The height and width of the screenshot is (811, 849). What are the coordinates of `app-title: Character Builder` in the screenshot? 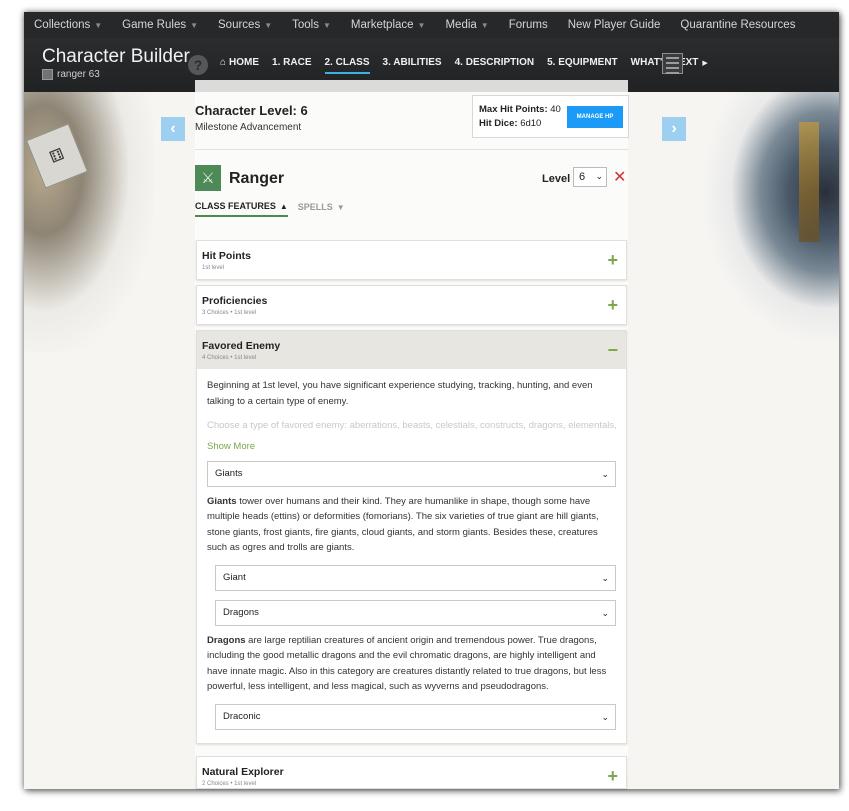 It's located at (116, 56).